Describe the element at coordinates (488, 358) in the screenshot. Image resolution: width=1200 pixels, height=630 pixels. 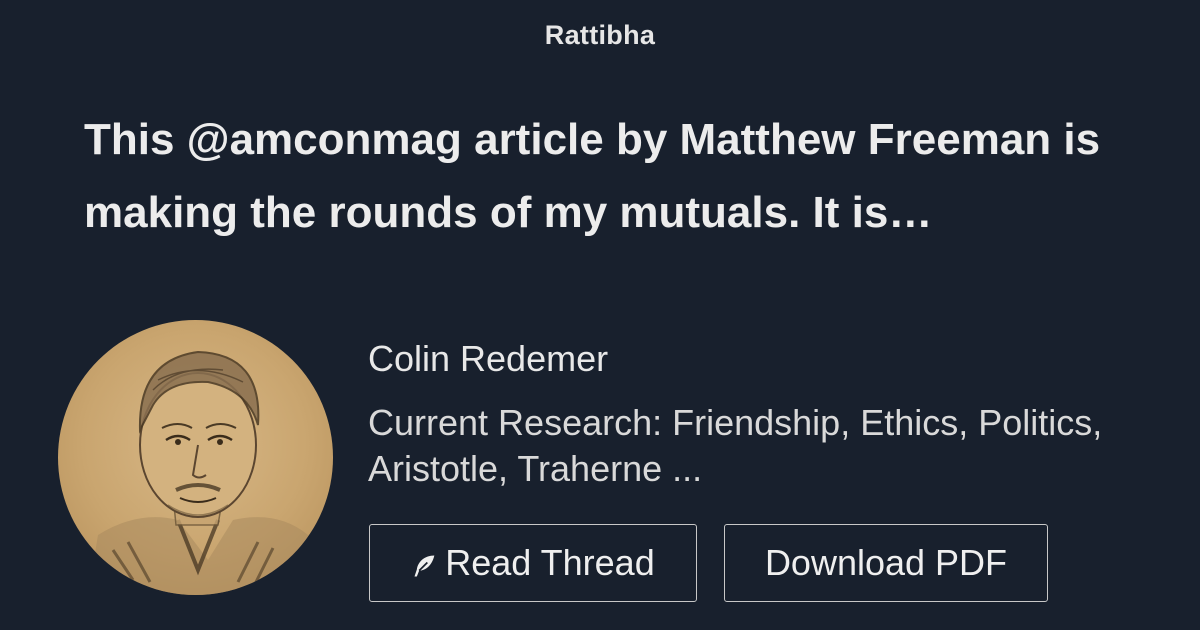
I see `author-name: Colin Redemer` at that location.